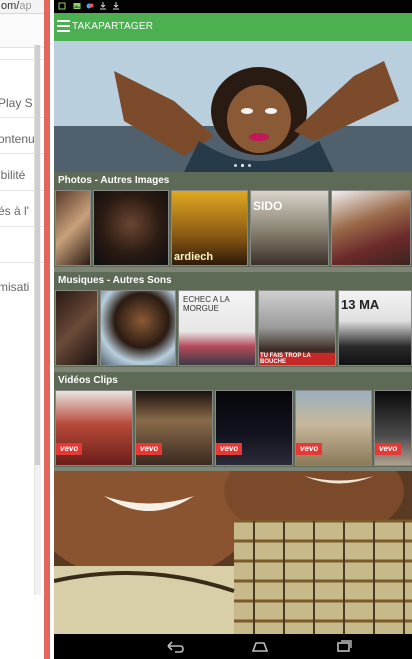 This screenshot has height=659, width=412. I want to click on photos-strip: ardiech SIDO, so click(233, 228).